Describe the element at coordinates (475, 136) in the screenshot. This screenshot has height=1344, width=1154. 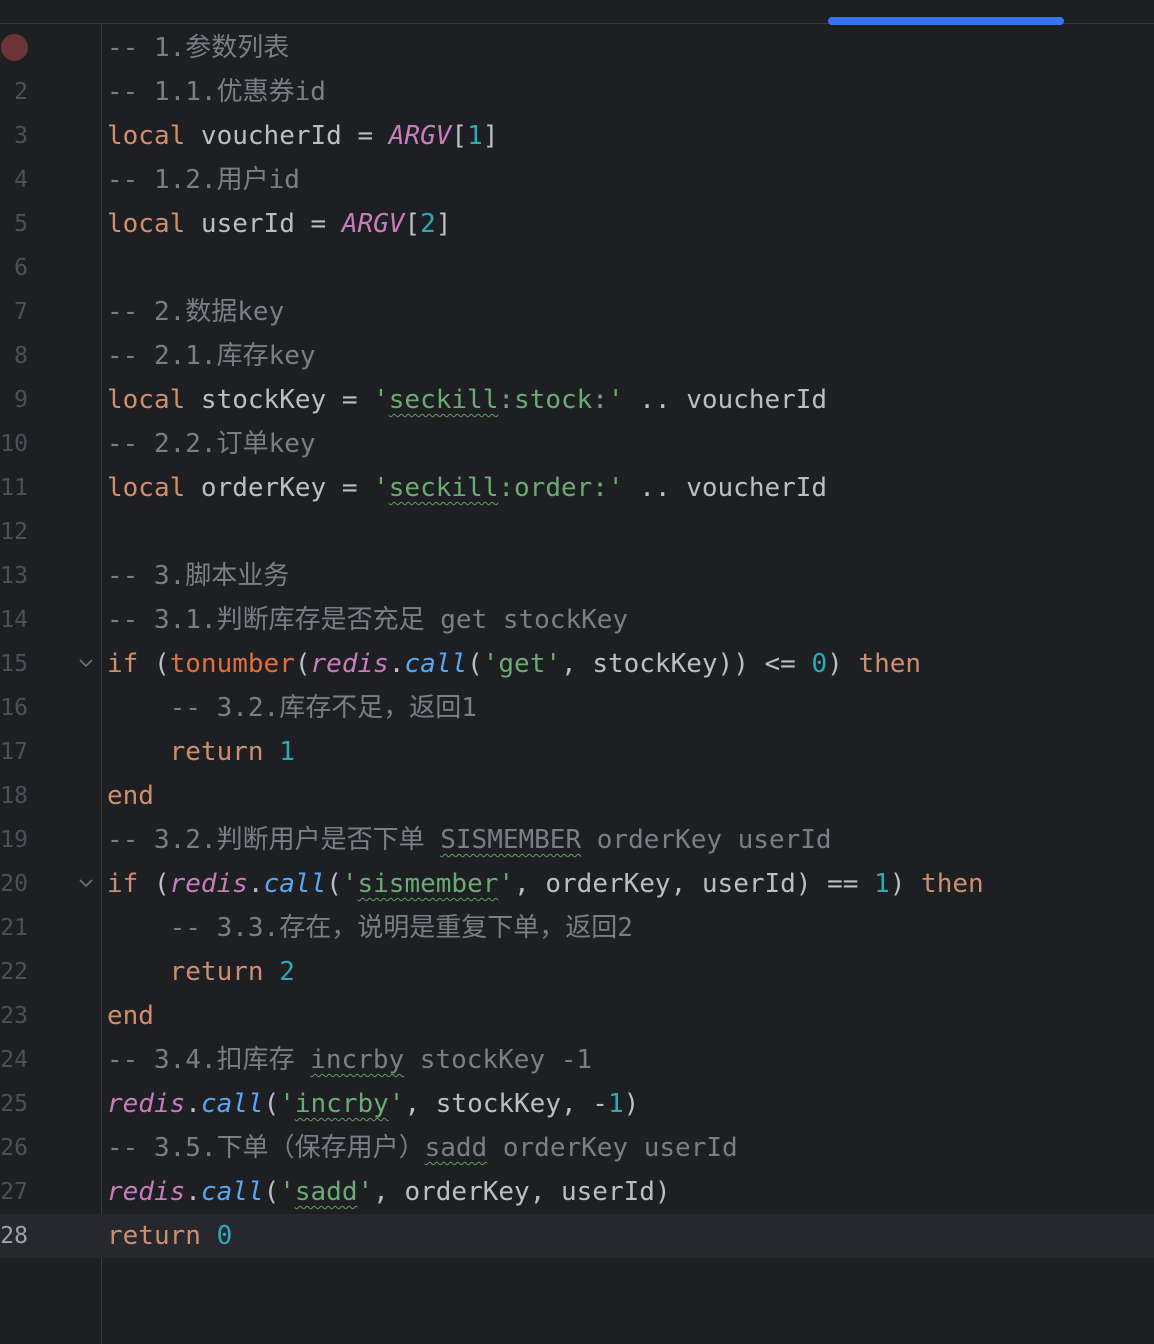
I see `number-literal: 1` at that location.